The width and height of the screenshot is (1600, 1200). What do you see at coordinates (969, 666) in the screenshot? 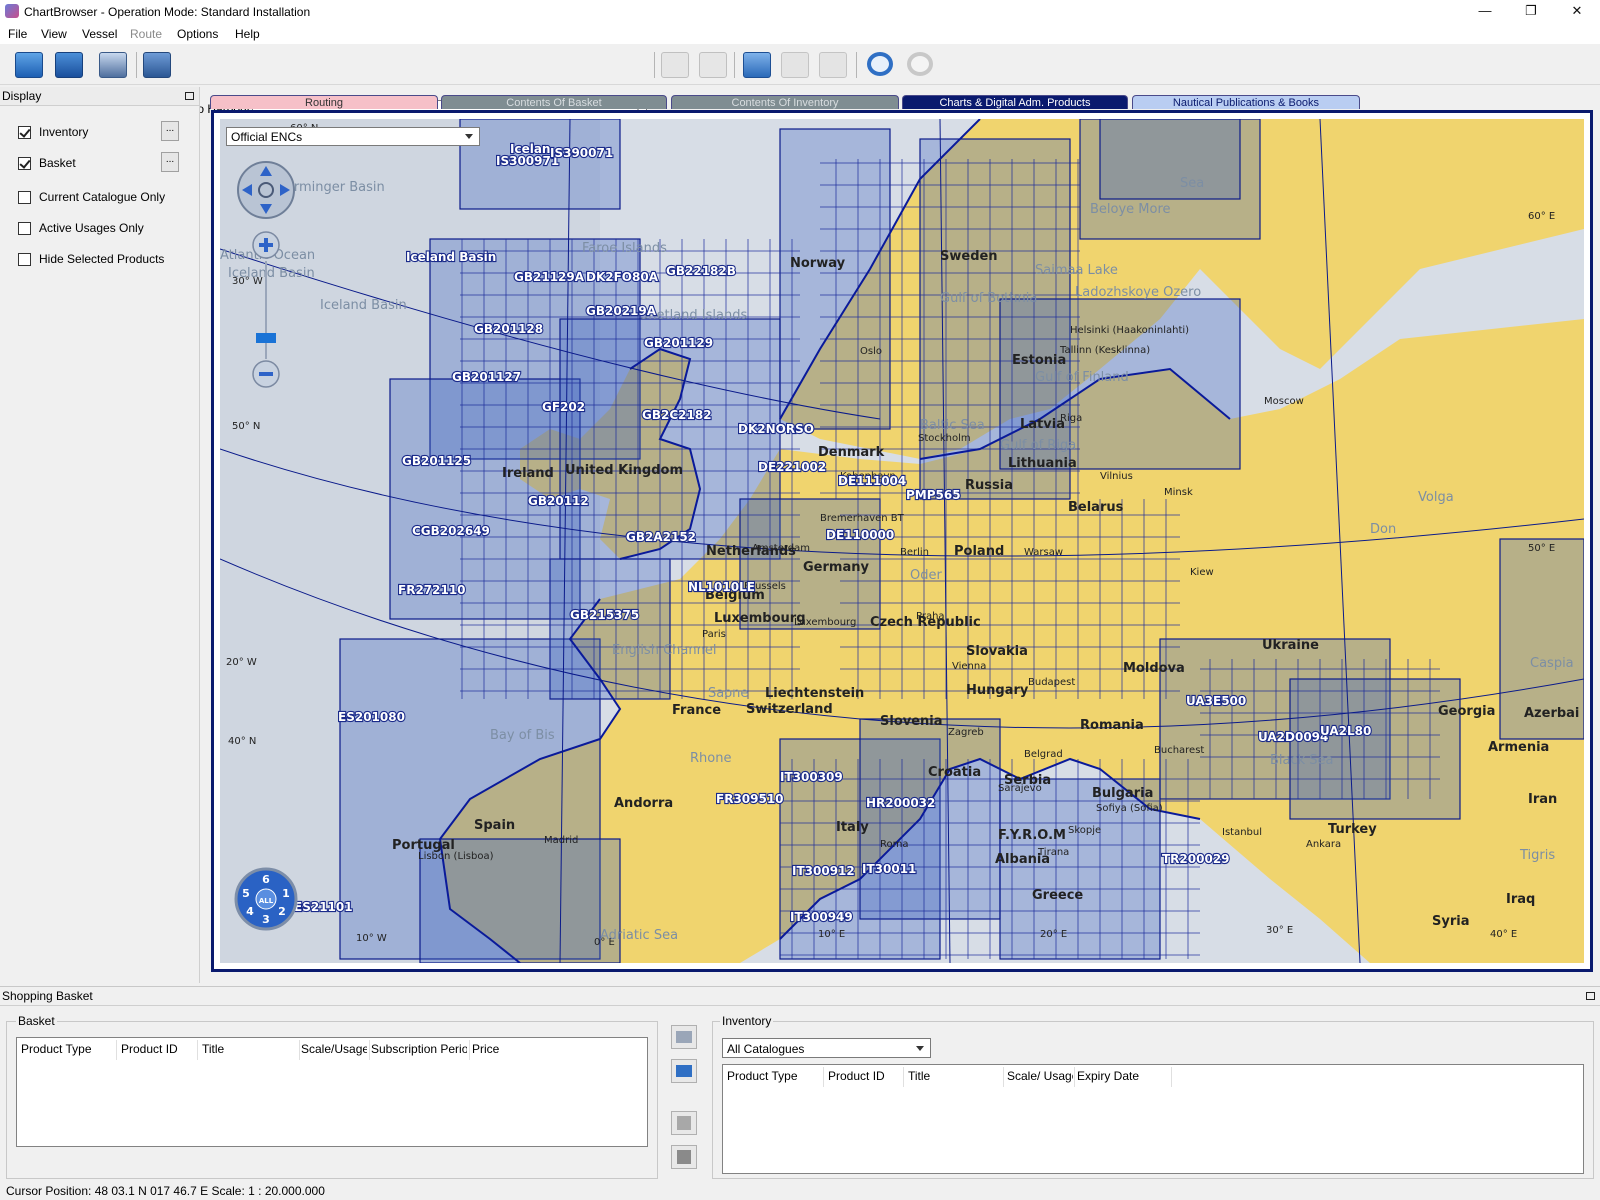
I see `city-label: Vienna` at bounding box center [969, 666].